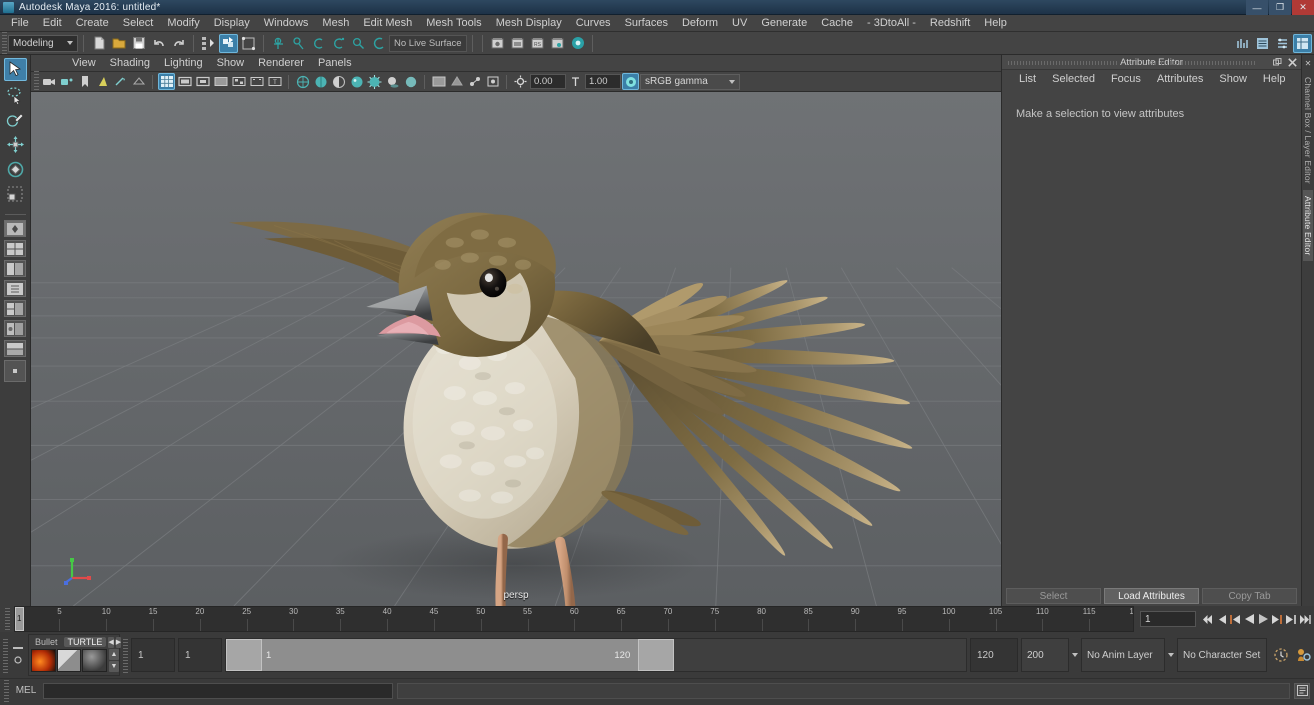 The image size is (1314, 705). I want to click on range-end-handle, so click(656, 655).